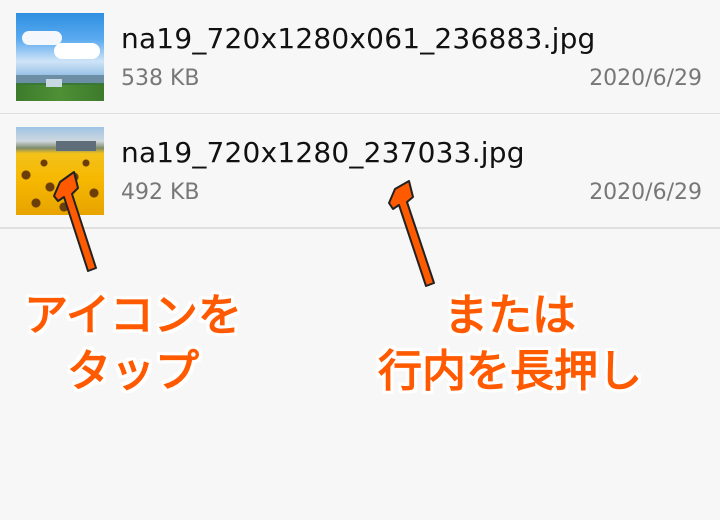 This screenshot has height=520, width=720. I want to click on callout-line: または, so click(510, 315).